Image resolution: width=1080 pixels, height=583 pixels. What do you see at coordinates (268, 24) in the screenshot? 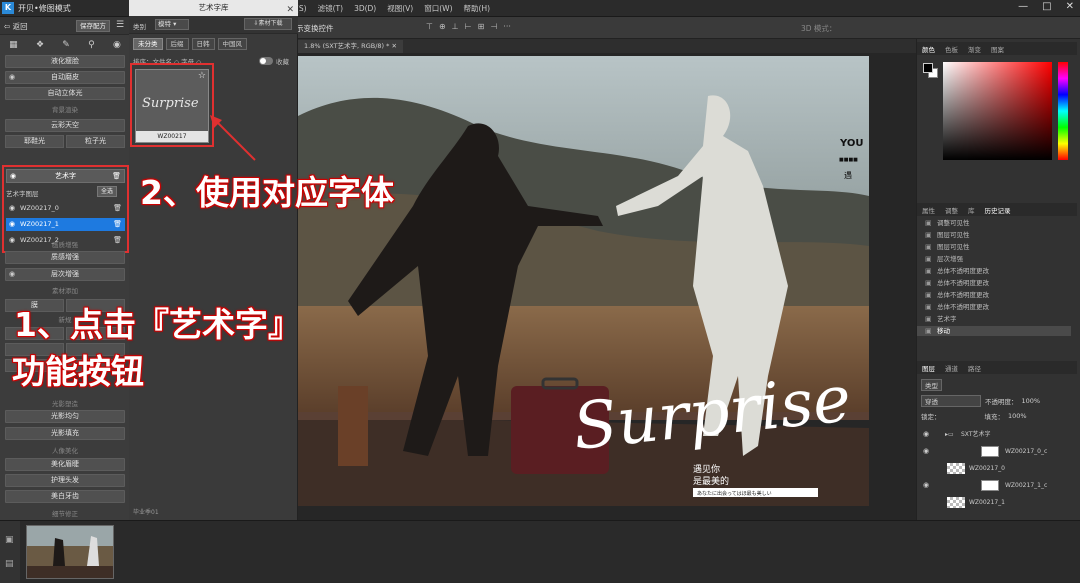
I see `download-button: ⇩素材下载` at bounding box center [268, 24].